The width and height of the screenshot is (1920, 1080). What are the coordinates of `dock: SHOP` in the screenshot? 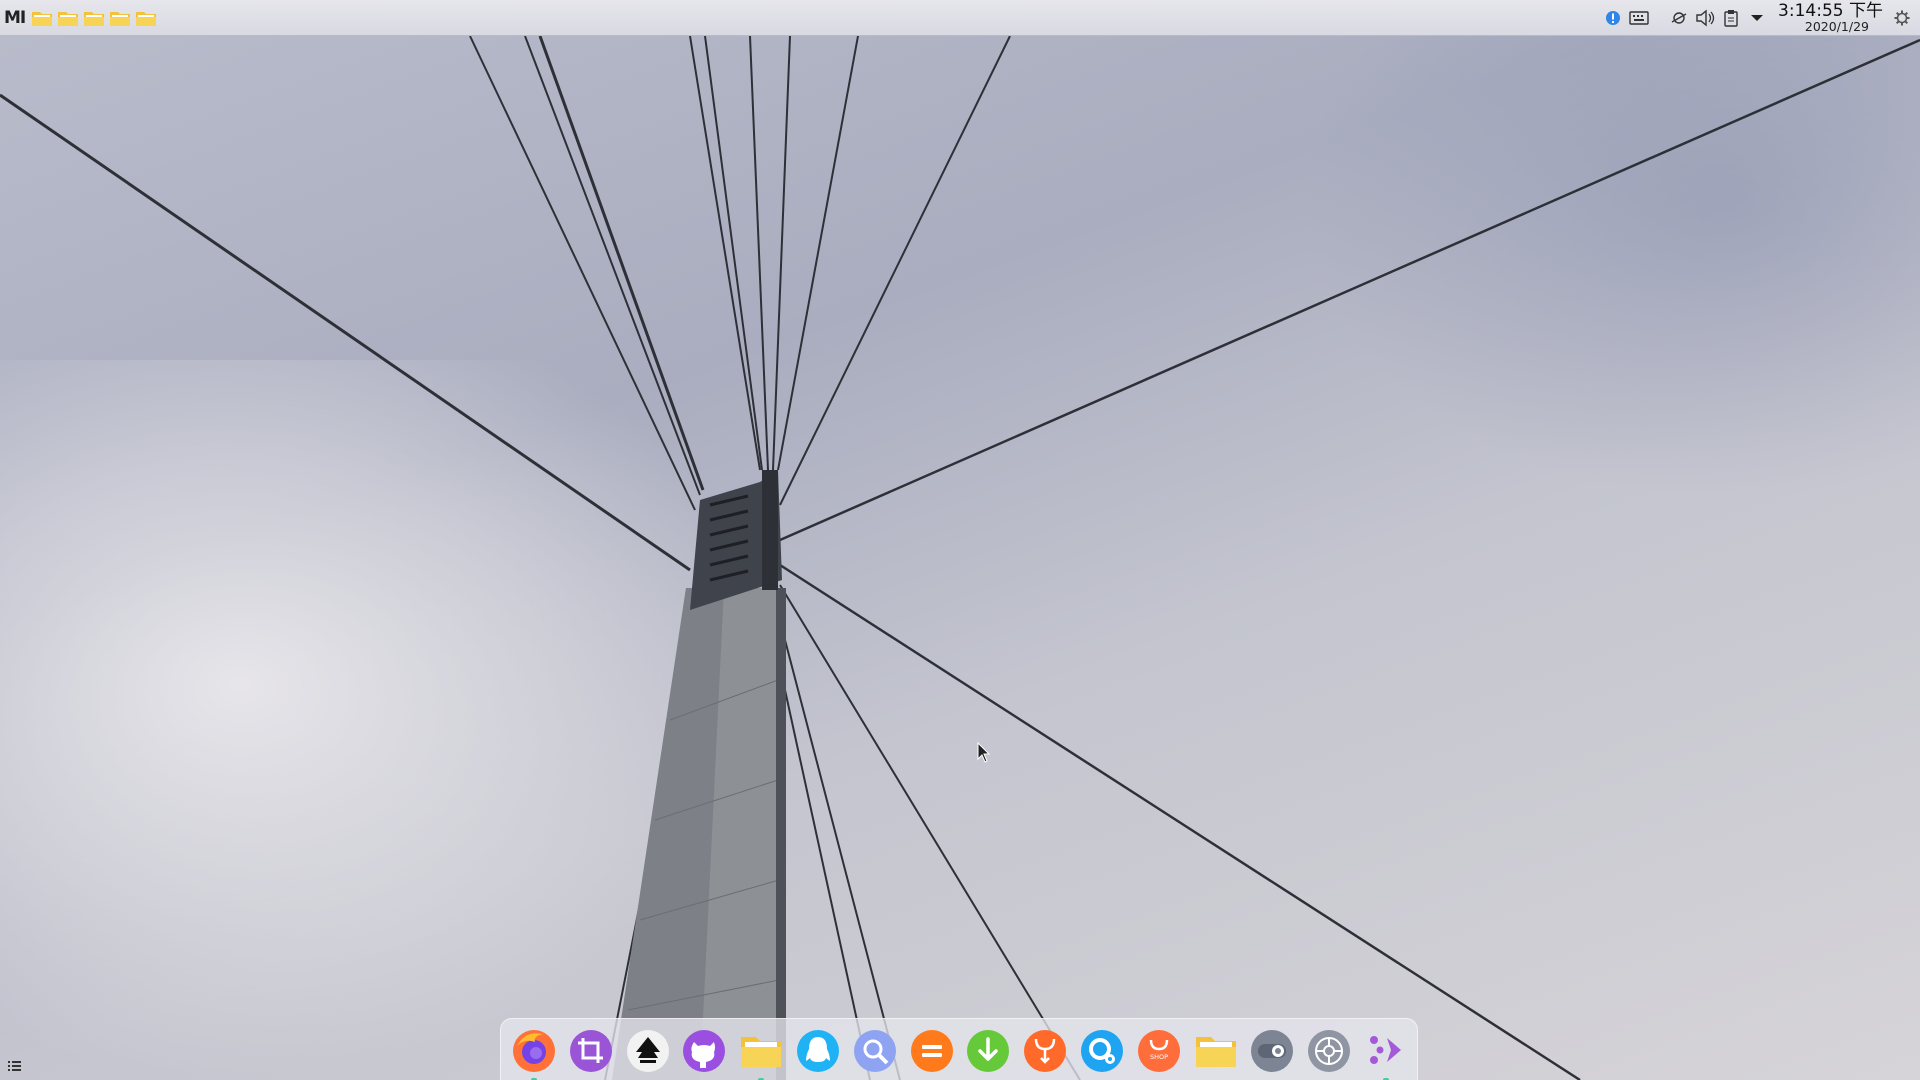 It's located at (959, 1049).